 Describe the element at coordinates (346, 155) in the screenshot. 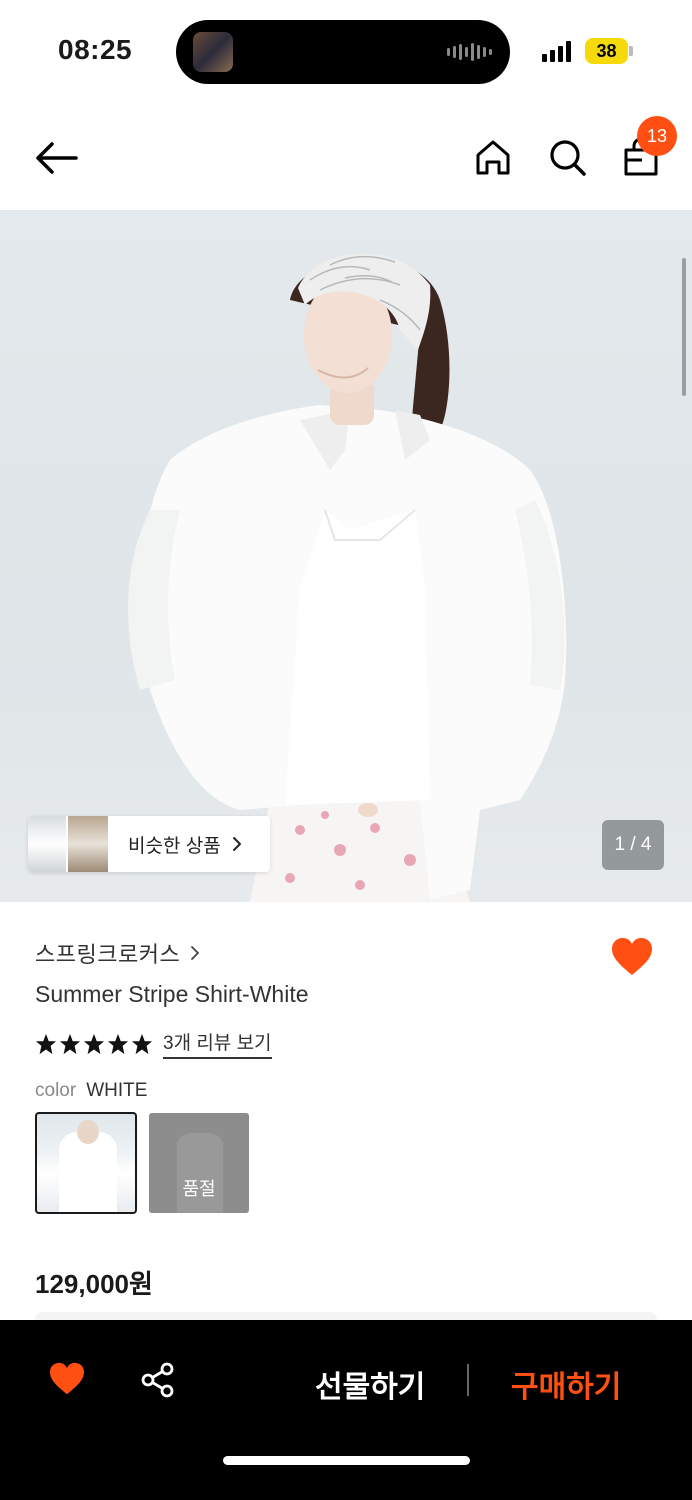

I see `top-nav` at that location.